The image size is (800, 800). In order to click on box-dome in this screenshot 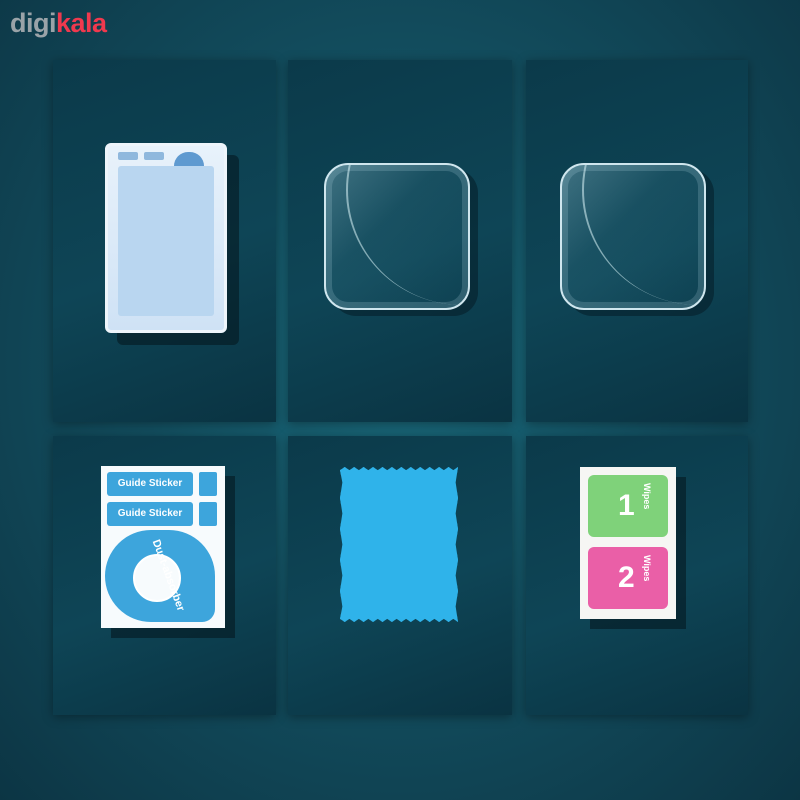, I will do `click(189, 159)`.